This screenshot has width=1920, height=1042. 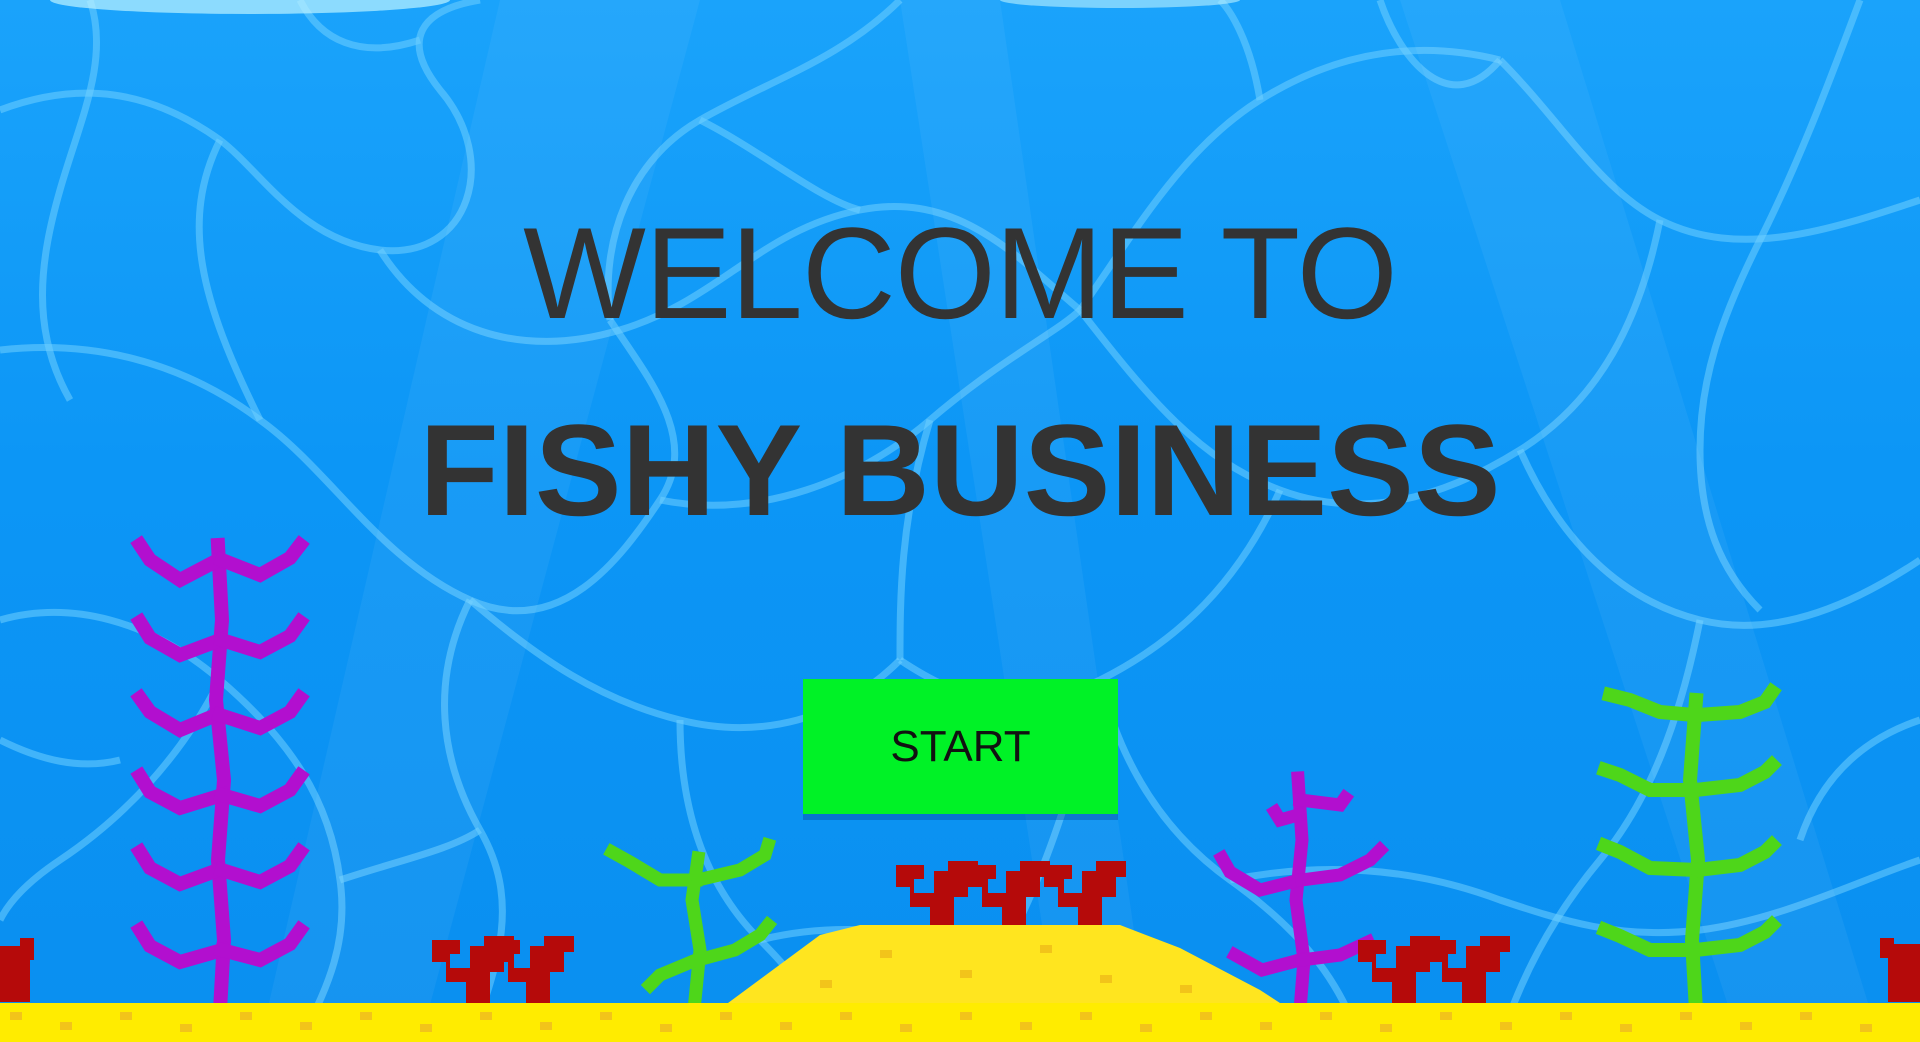 I want to click on start-button: START, so click(x=960, y=746).